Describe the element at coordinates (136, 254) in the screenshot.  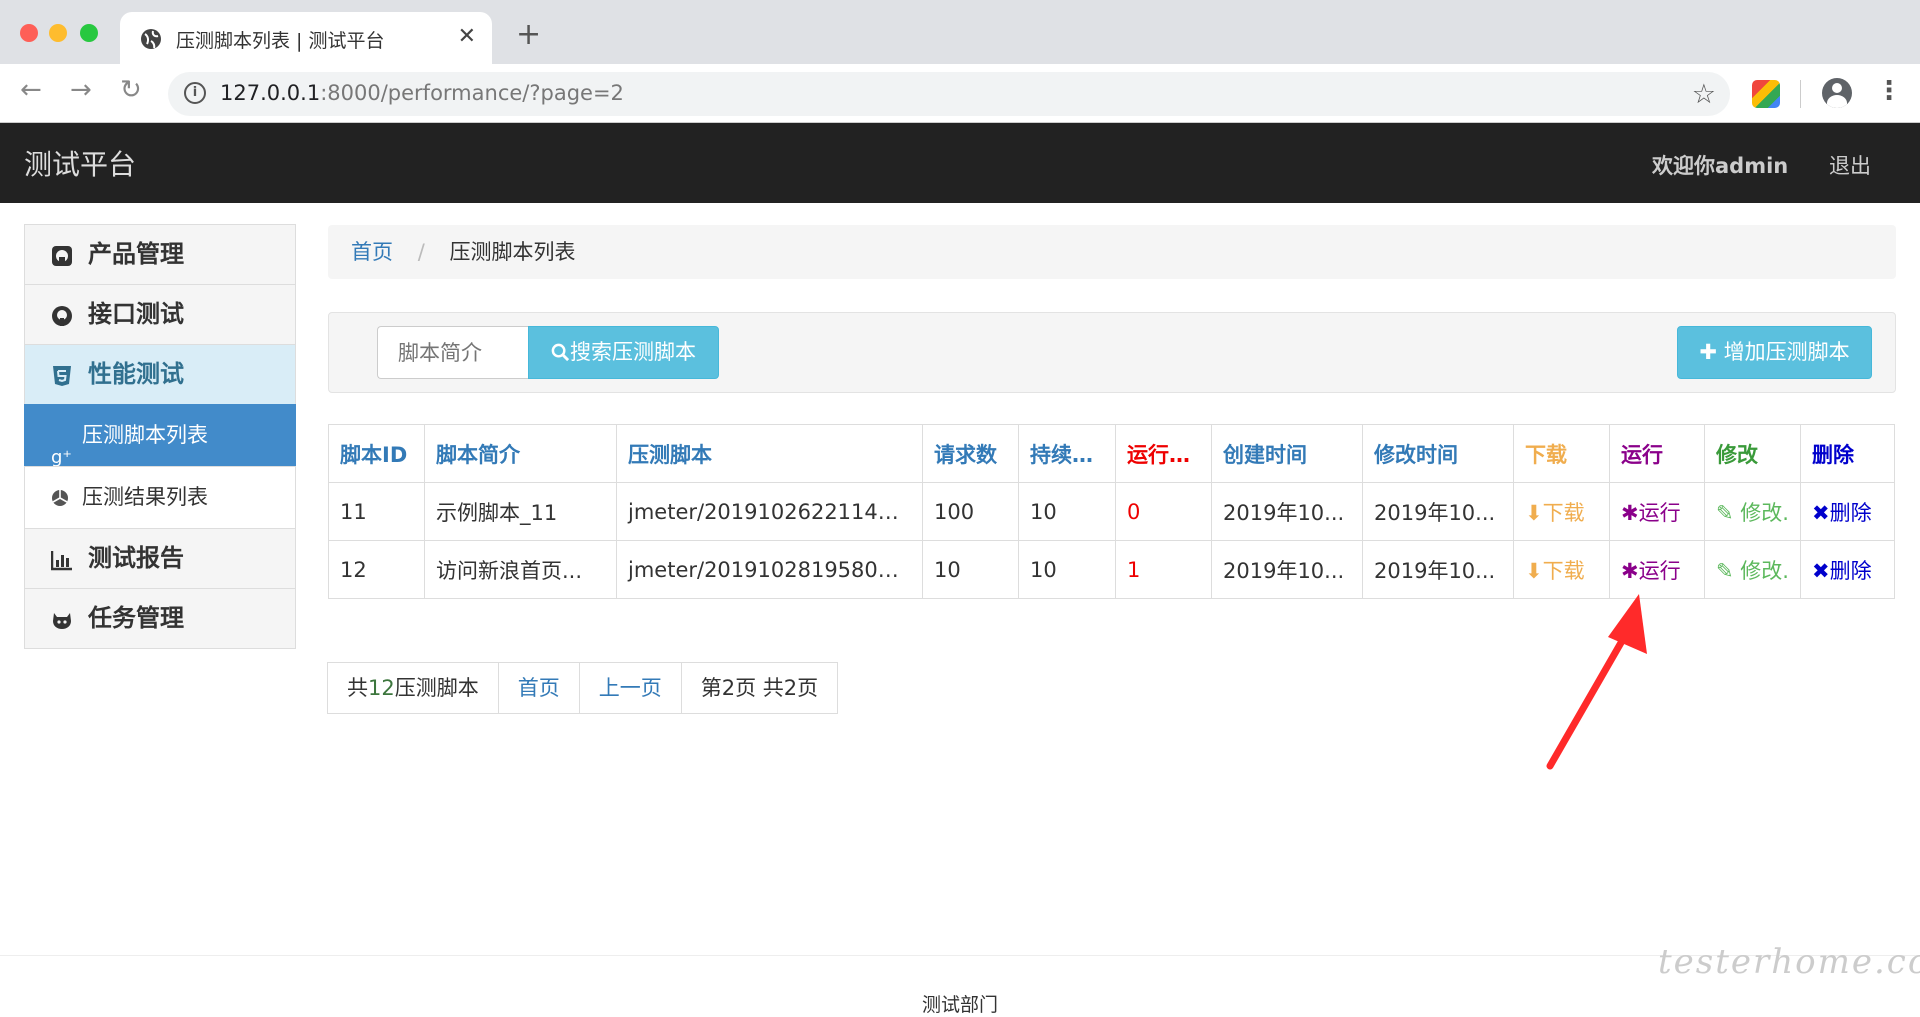
I see `sidebar-item-label: 产品管理` at that location.